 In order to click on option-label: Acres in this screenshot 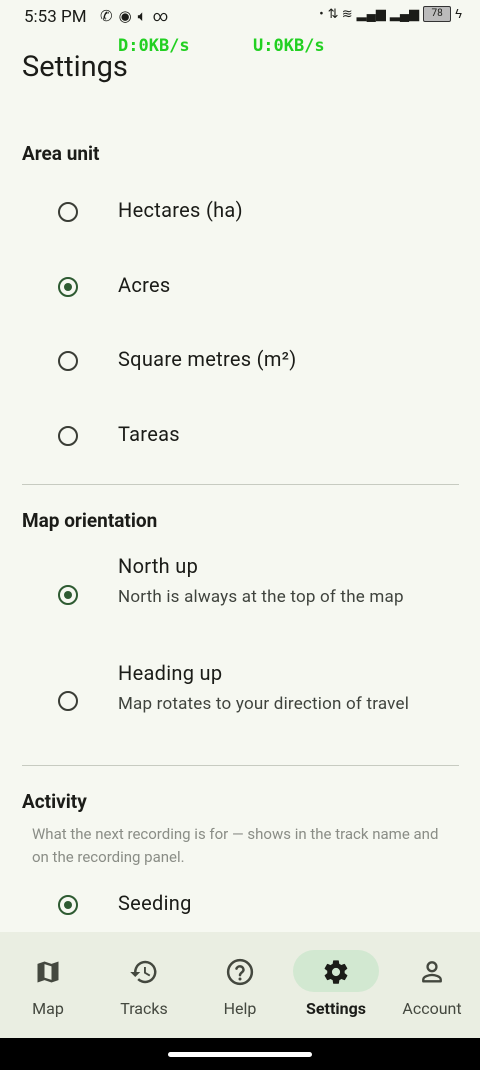, I will do `click(144, 285)`.